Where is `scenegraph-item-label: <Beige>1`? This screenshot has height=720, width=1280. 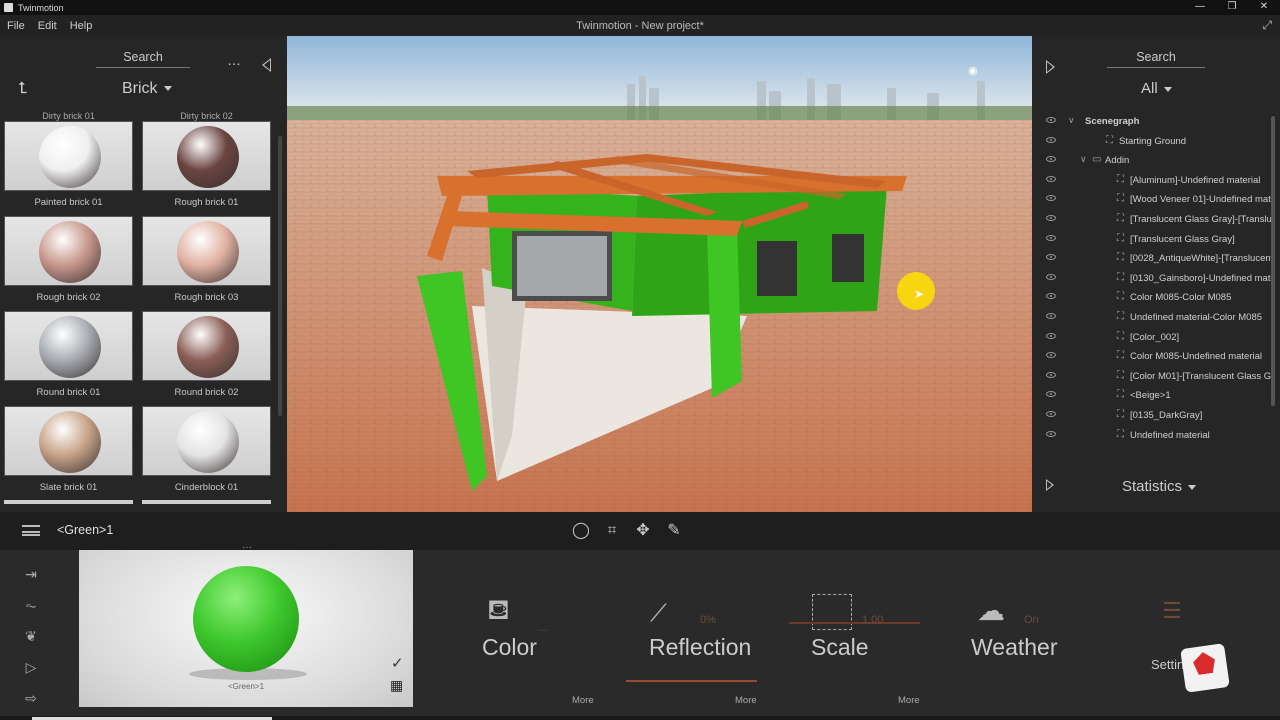 scenegraph-item-label: <Beige>1 is located at coordinates (1150, 396).